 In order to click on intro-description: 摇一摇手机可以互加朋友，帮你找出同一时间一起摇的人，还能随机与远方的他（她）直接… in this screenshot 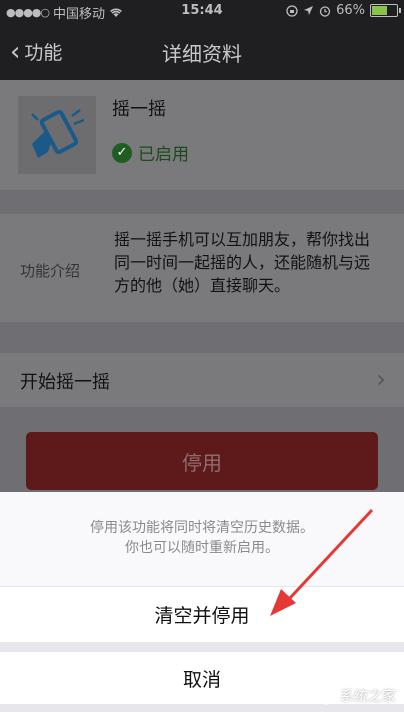, I will do `click(242, 262)`.